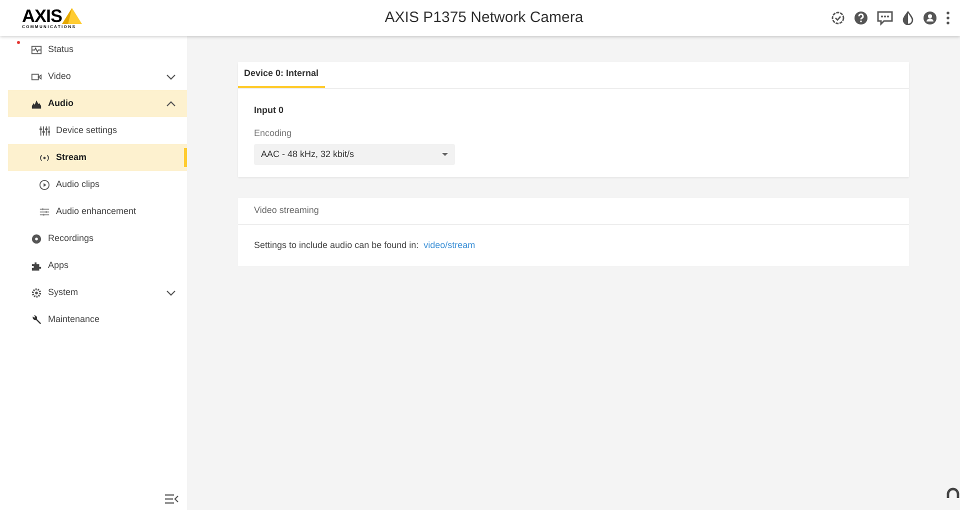 Image resolution: width=960 pixels, height=510 pixels. What do you see at coordinates (36, 320) in the screenshot?
I see `wrench-icon` at bounding box center [36, 320].